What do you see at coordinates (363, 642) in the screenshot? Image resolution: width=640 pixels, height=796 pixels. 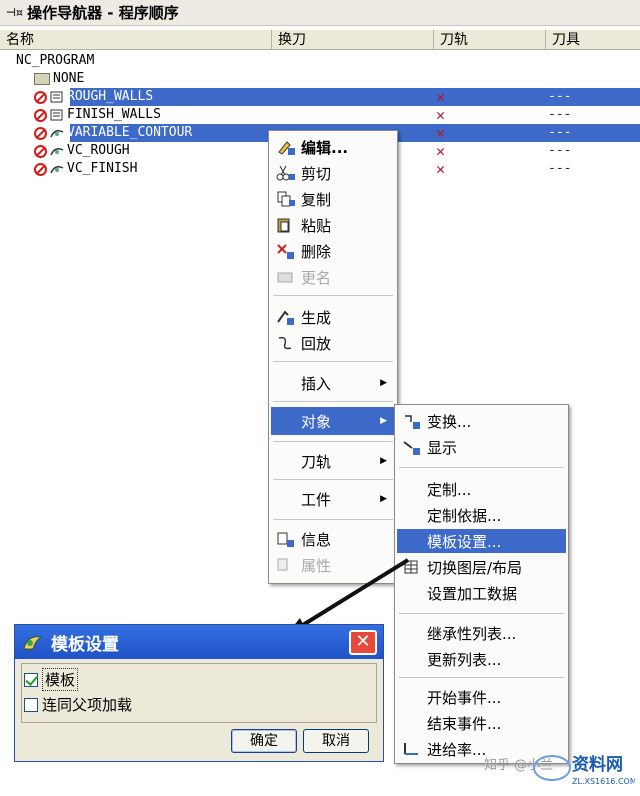 I see `close-button: ✕` at bounding box center [363, 642].